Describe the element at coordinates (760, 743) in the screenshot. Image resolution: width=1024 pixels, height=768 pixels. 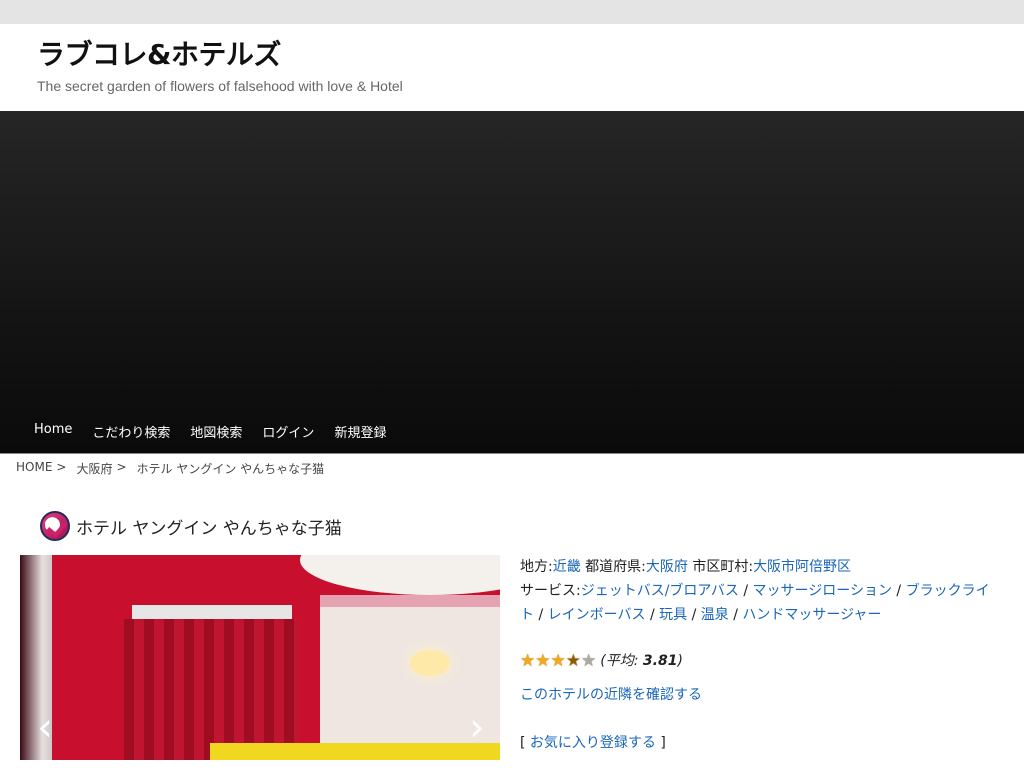
I see `favorite-row: [ お気に入り登録する ]` at that location.